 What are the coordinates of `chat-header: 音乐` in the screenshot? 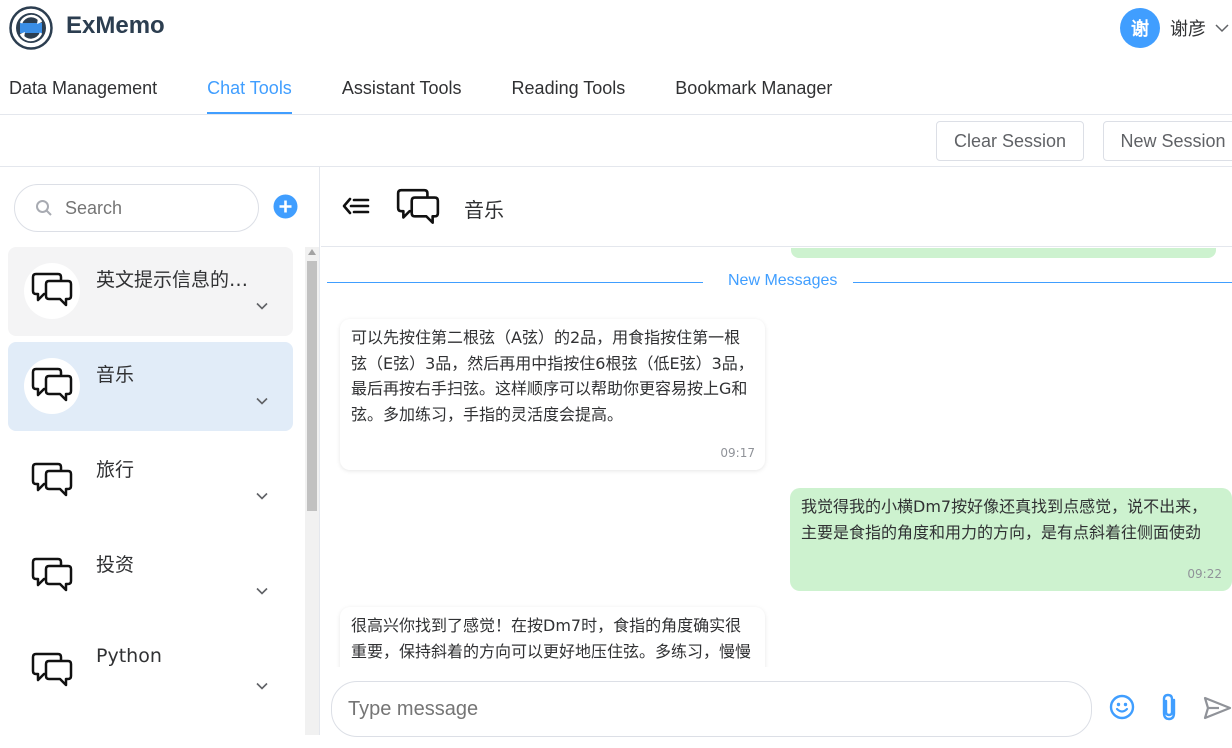 It's located at (776, 207).